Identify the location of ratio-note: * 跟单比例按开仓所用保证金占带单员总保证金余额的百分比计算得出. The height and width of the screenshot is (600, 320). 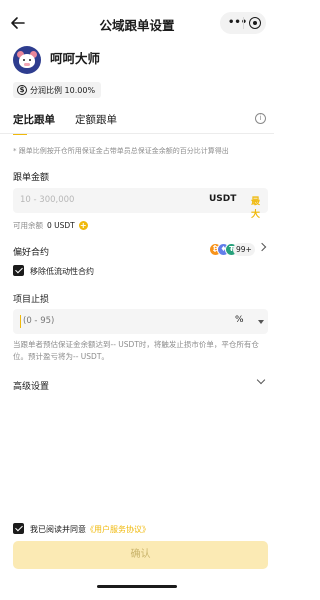
(121, 151).